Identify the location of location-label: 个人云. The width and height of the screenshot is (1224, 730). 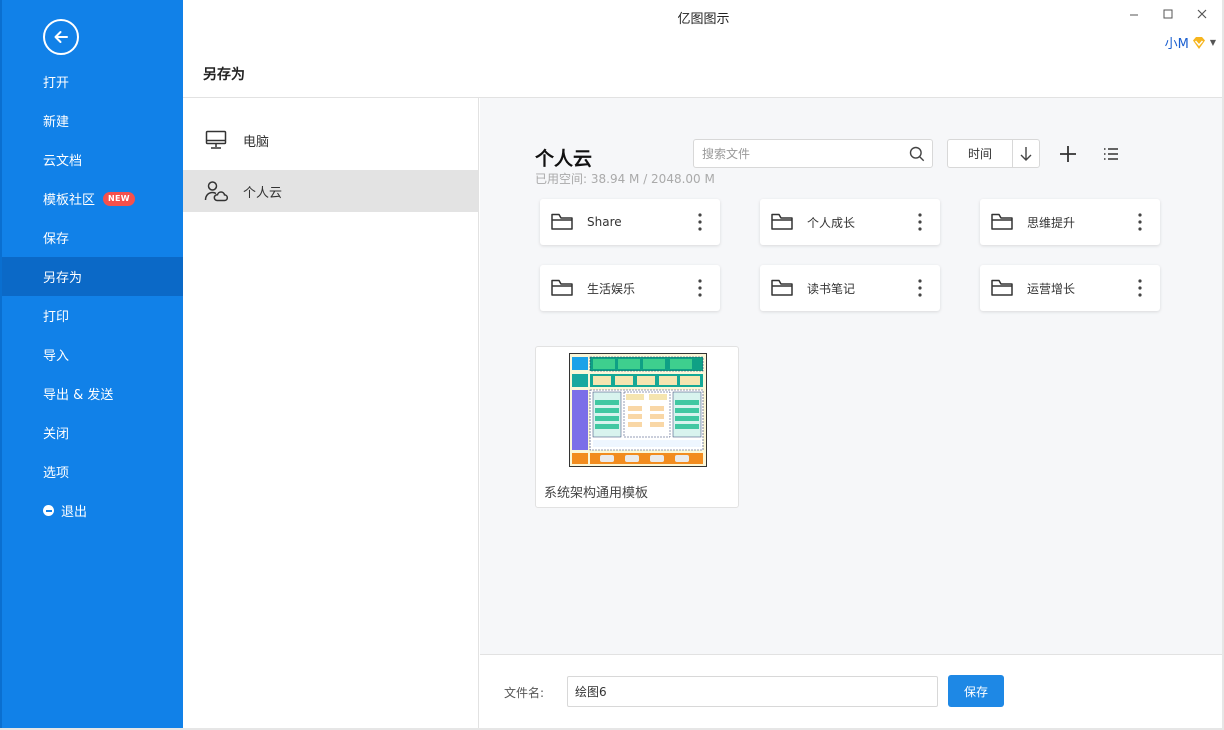
(263, 193).